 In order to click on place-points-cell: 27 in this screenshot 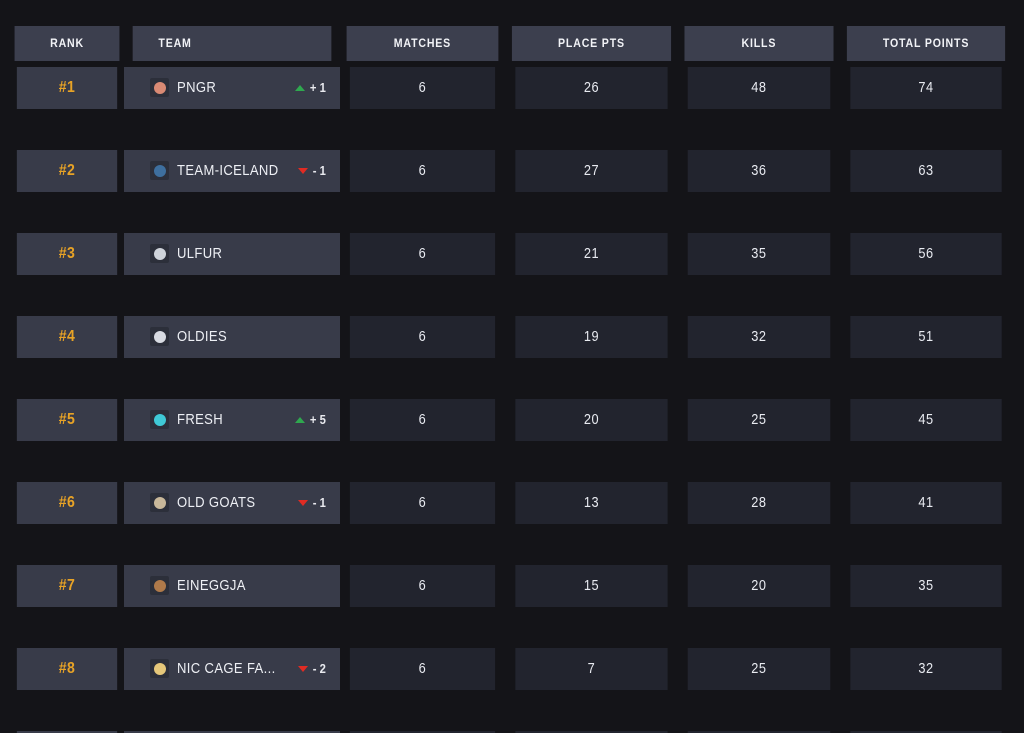, I will do `click(591, 171)`.